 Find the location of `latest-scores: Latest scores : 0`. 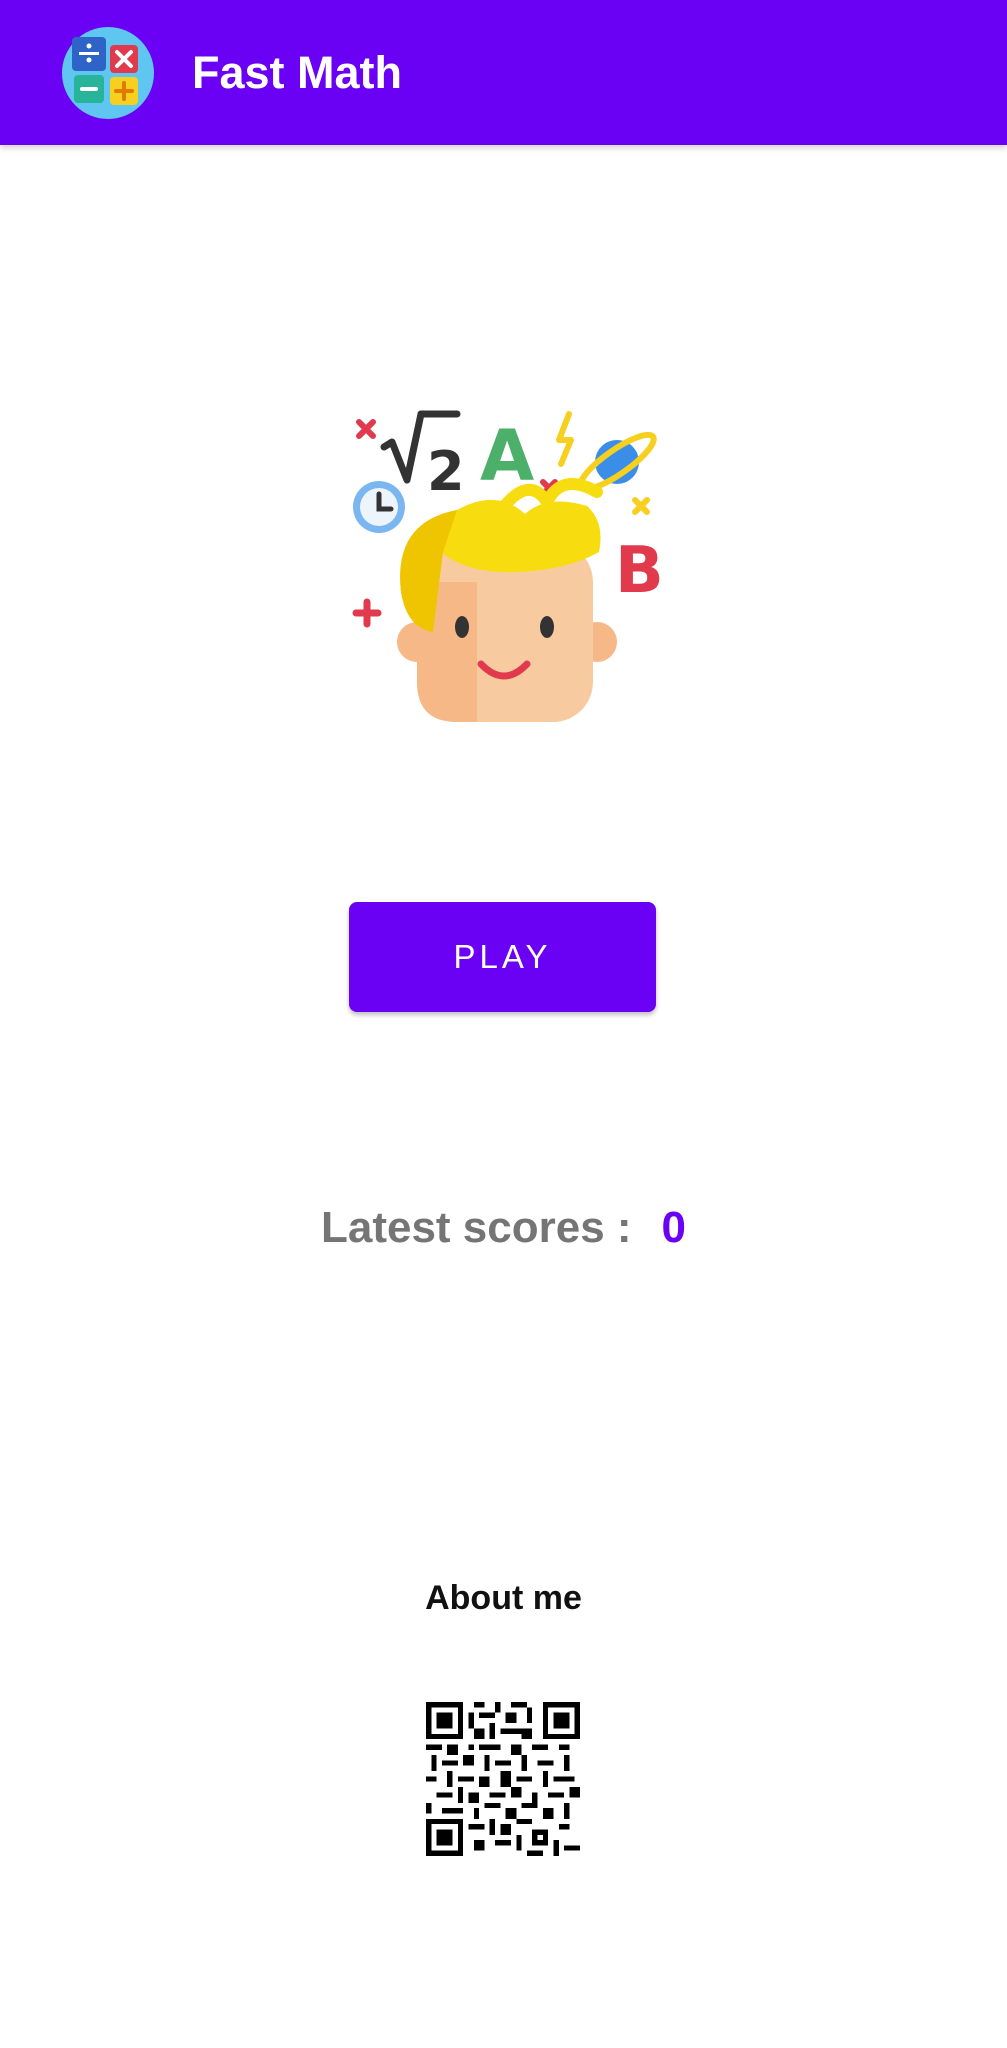

latest-scores: Latest scores : 0 is located at coordinates (503, 1233).